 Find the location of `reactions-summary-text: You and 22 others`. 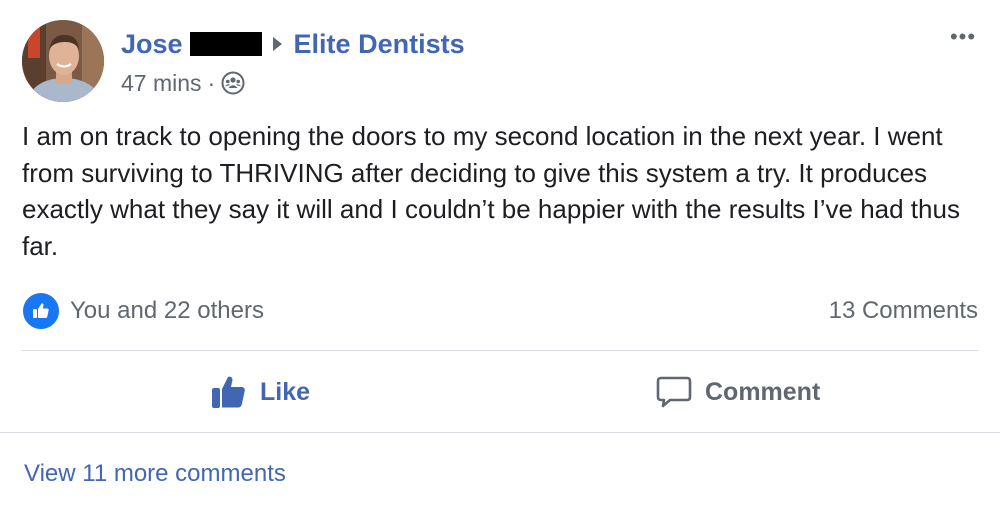

reactions-summary-text: You and 22 others is located at coordinates (167, 310).